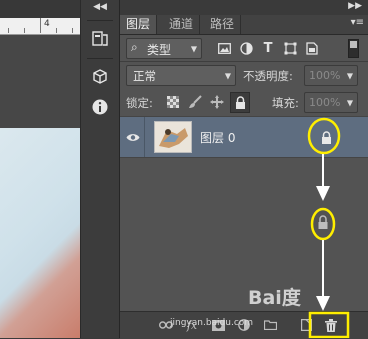 This screenshot has height=339, width=368. Describe the element at coordinates (329, 324) in the screenshot. I see `highlight-box-trash` at that location.